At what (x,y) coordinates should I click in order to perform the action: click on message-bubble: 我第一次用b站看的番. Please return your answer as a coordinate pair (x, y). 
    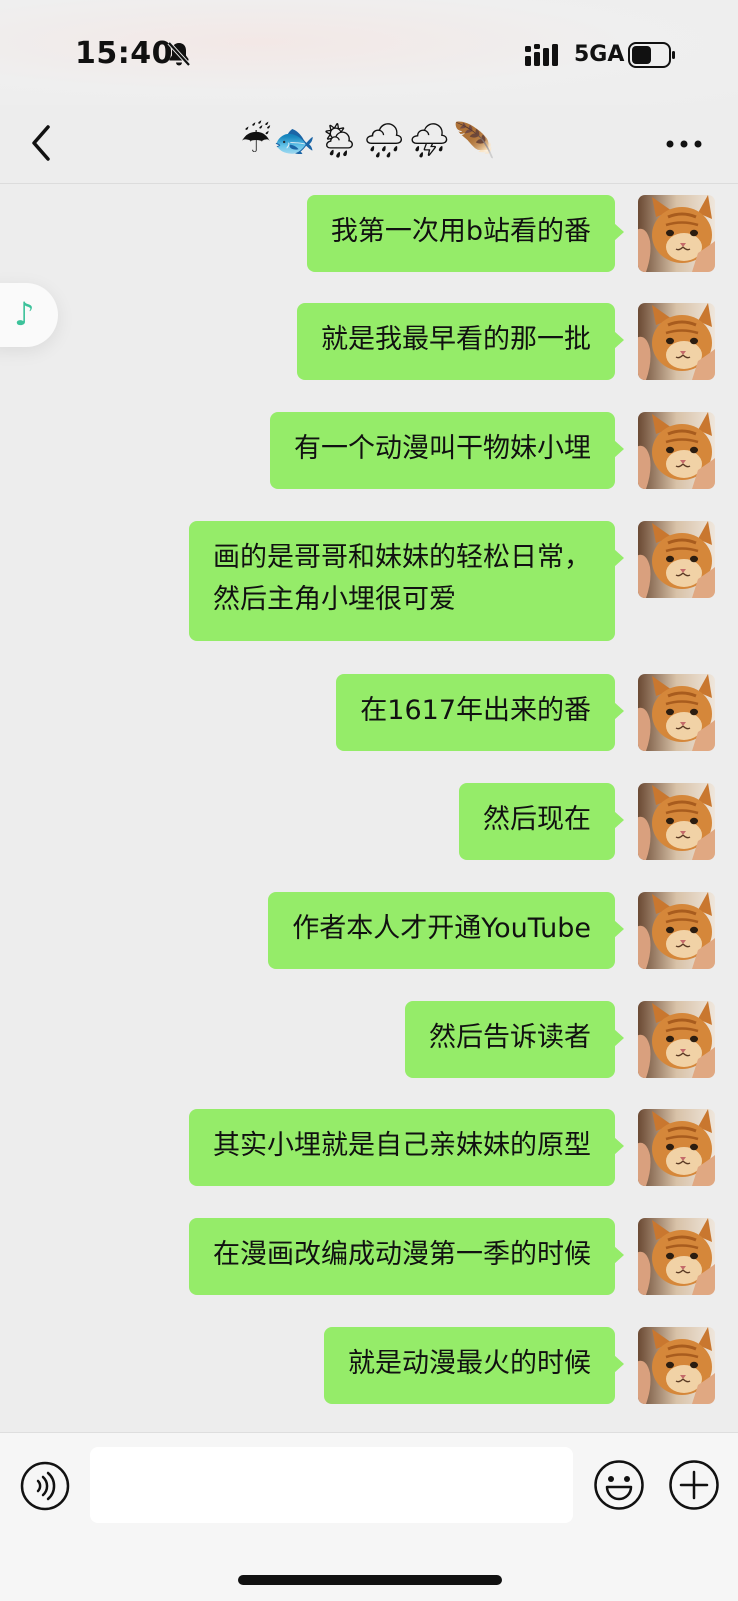
    Looking at the image, I should click on (465, 233).